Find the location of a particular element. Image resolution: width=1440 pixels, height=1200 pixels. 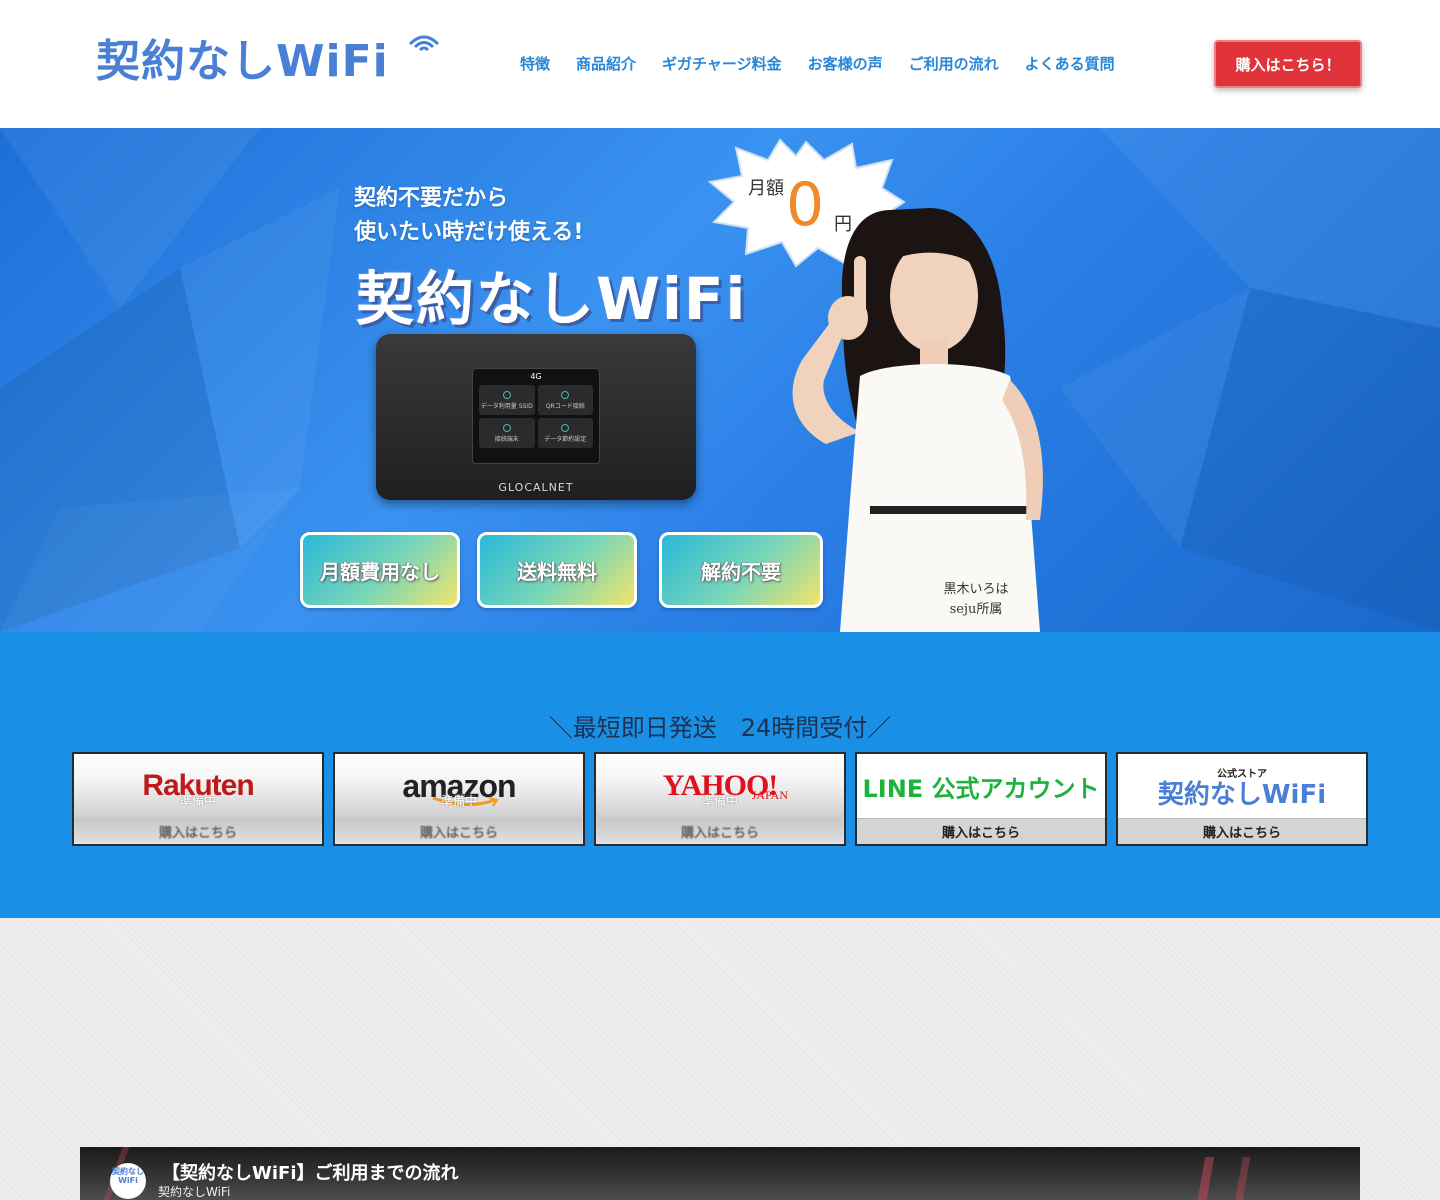

store-line: LINE 公式アカウント 購入はこちら is located at coordinates (981, 799).